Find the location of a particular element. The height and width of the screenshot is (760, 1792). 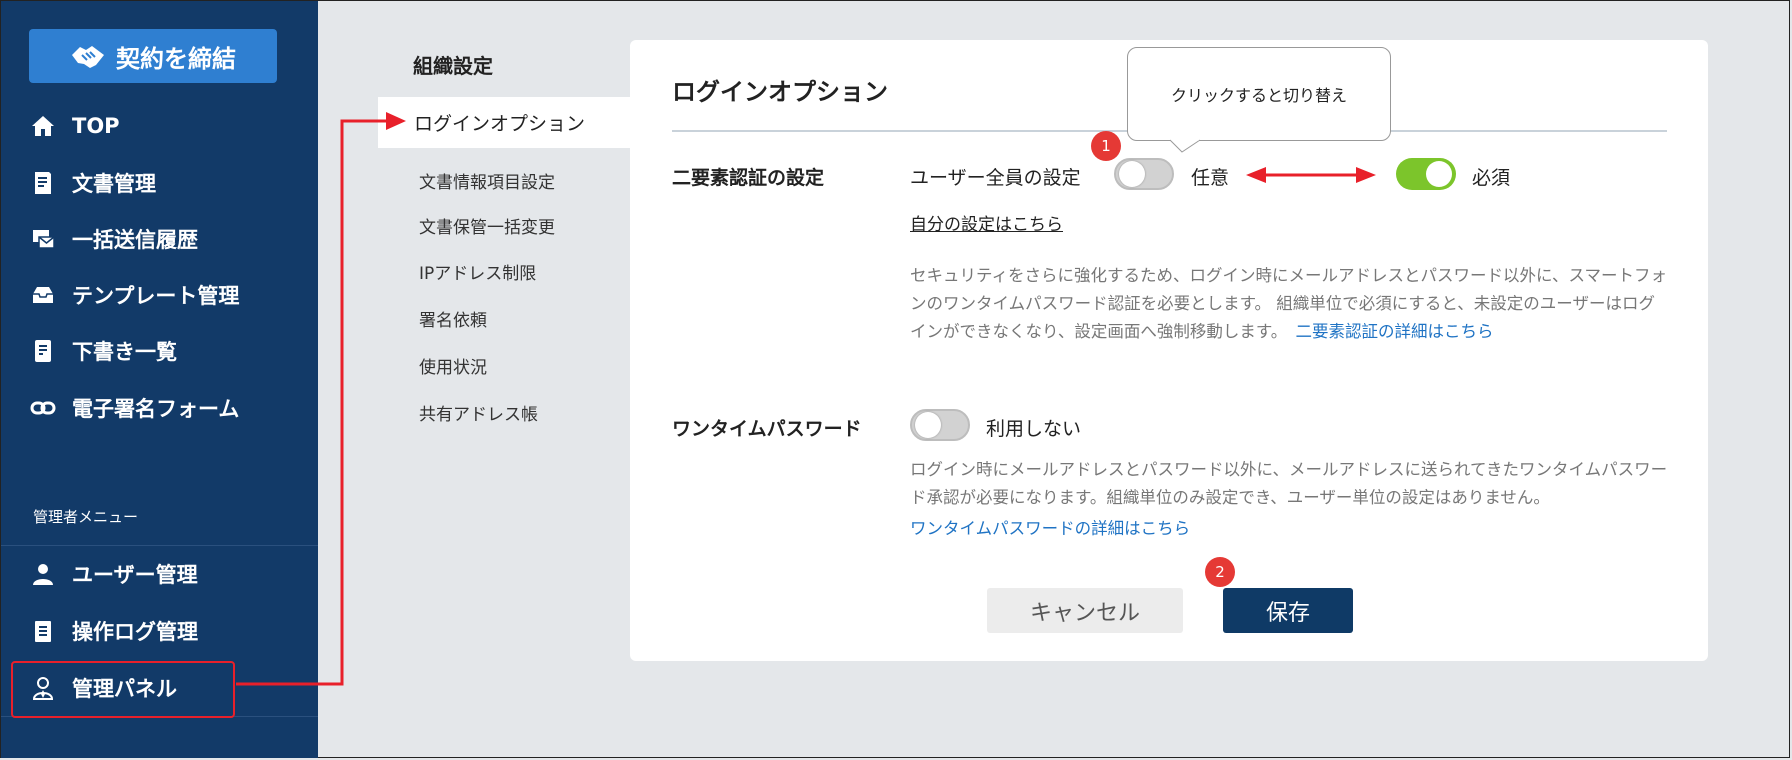

contract-button: 契約を締結 is located at coordinates (153, 56).